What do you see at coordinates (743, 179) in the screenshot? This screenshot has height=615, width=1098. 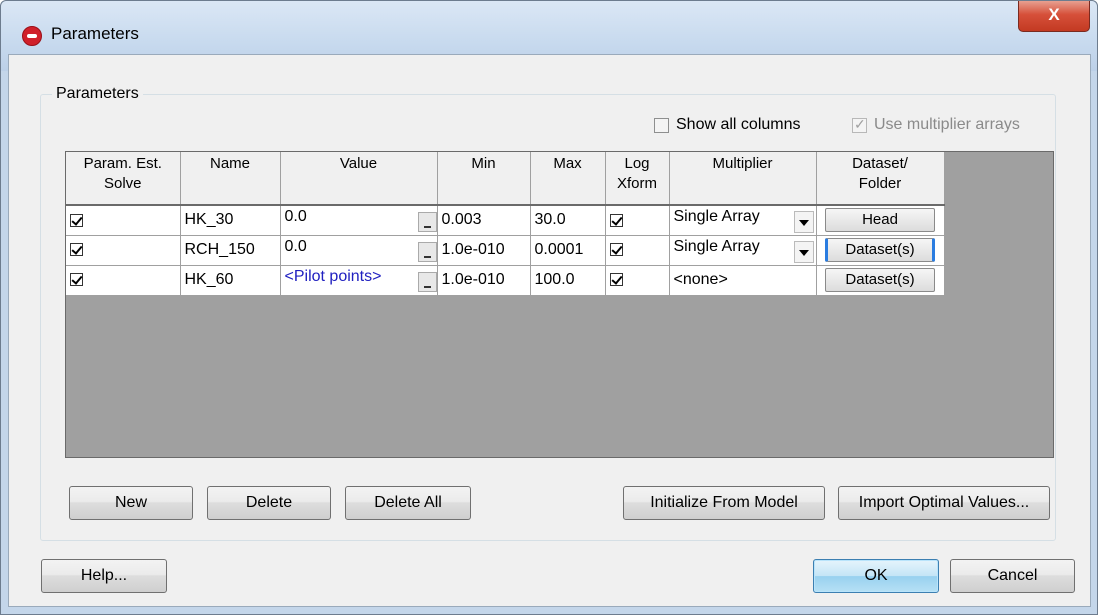 I see `column-header-multiplier: Multiplier` at bounding box center [743, 179].